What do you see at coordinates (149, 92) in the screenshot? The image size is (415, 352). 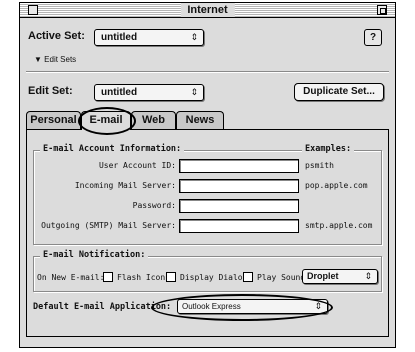 I see `edit-set-popup: untitled ⇕` at bounding box center [149, 92].